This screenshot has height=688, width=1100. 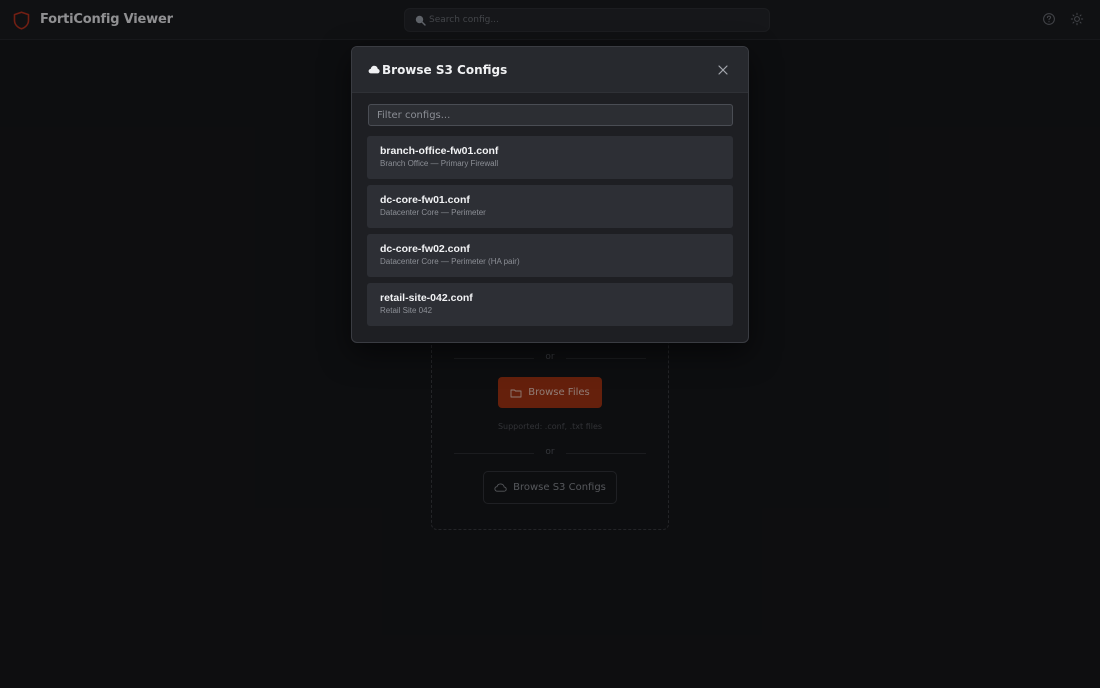 What do you see at coordinates (426, 298) in the screenshot?
I see `config-name: retail-site-042.conf` at bounding box center [426, 298].